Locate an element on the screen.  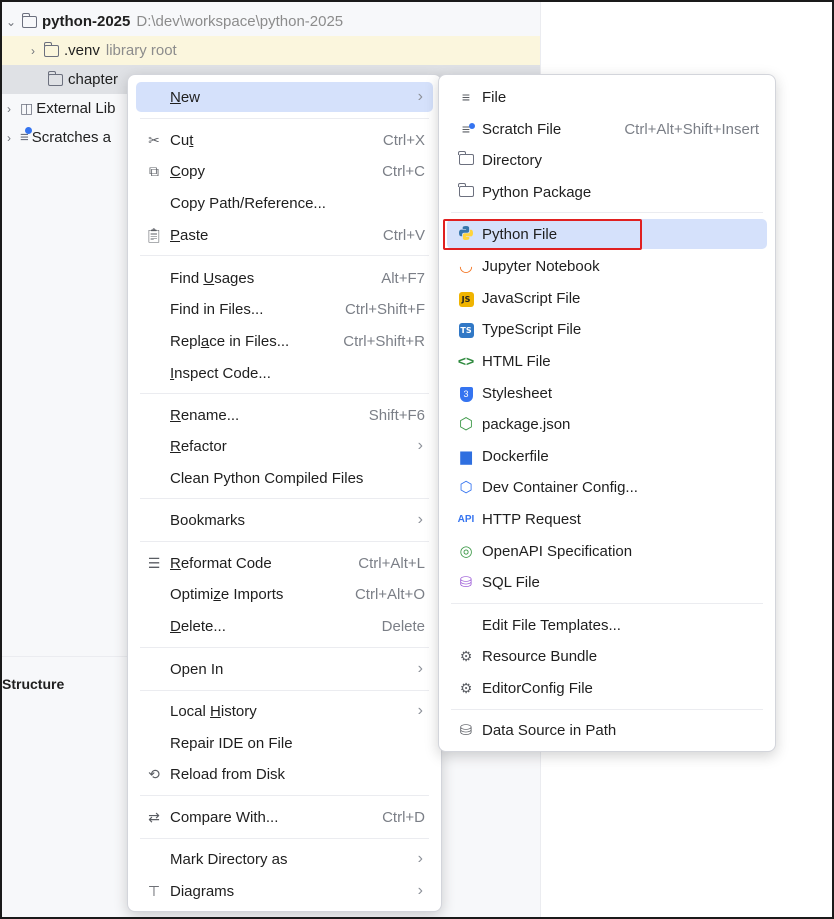
http-request-label: HTTP Request is located at coordinates (531, 519).